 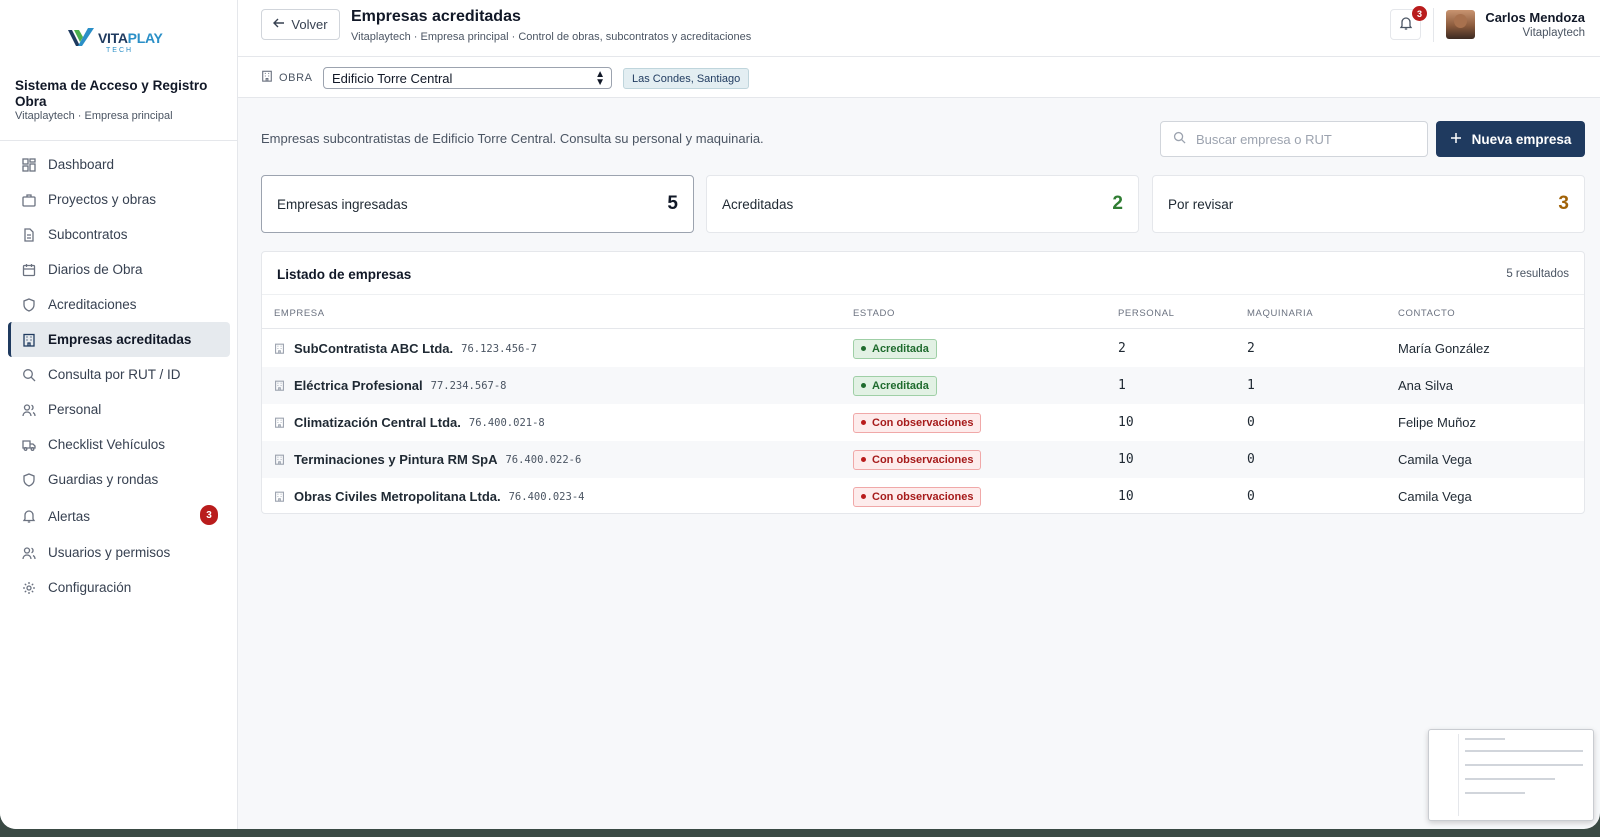 I want to click on sidebar-item-subcontratos: Subcontratos, so click(x=119, y=234).